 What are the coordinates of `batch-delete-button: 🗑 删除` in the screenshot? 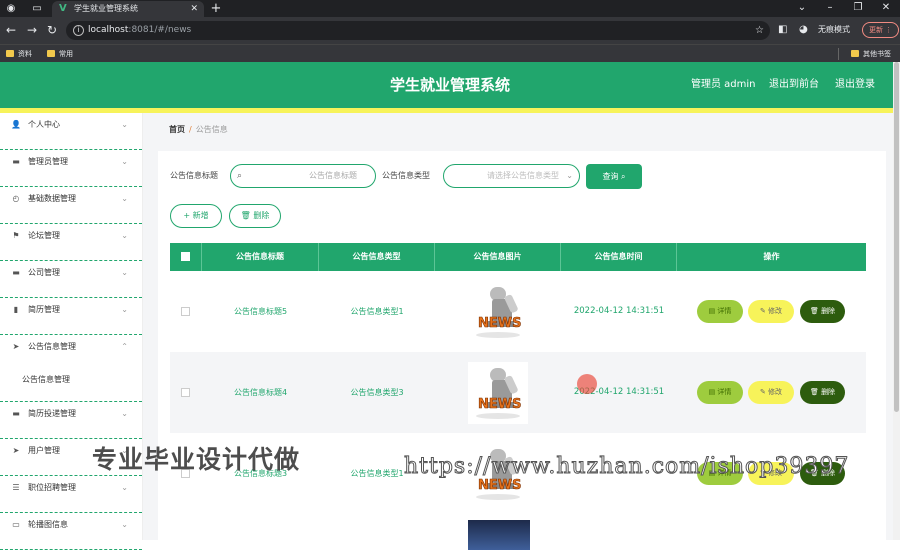 It's located at (255, 216).